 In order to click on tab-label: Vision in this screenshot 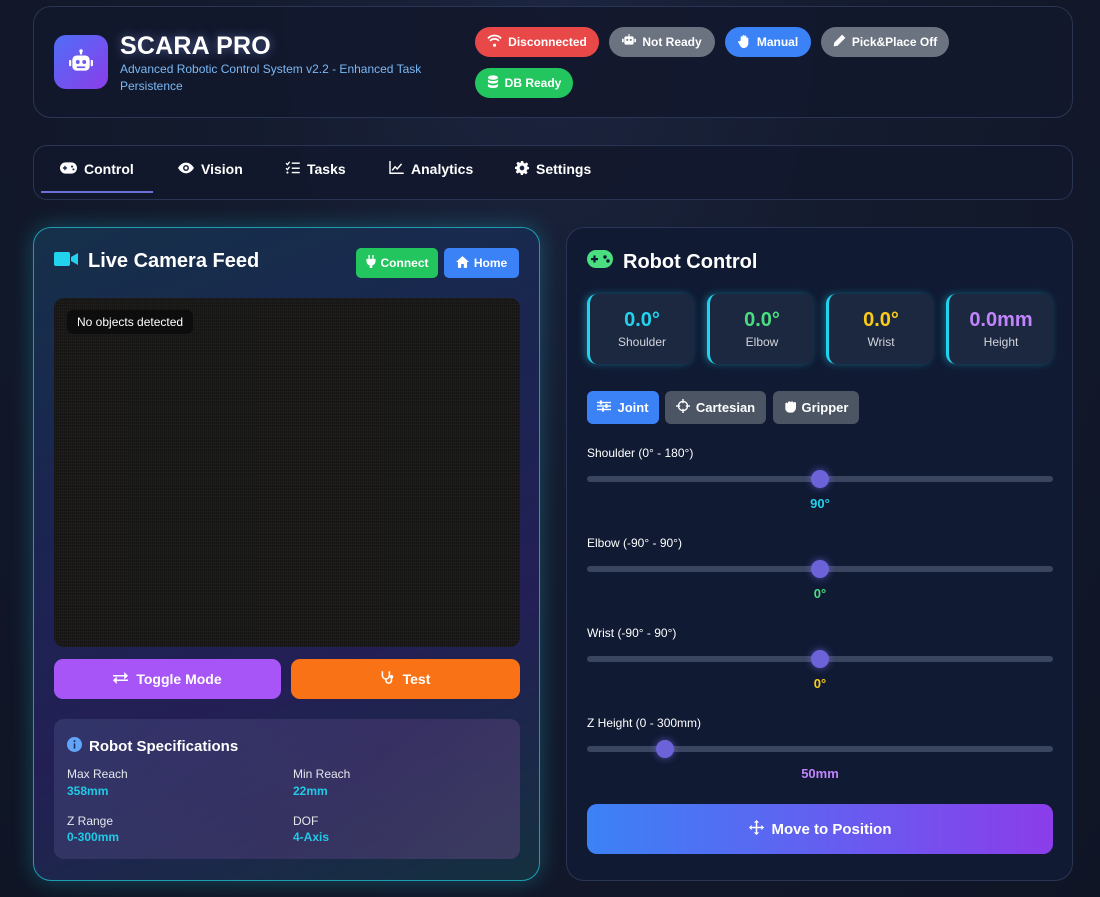, I will do `click(222, 169)`.